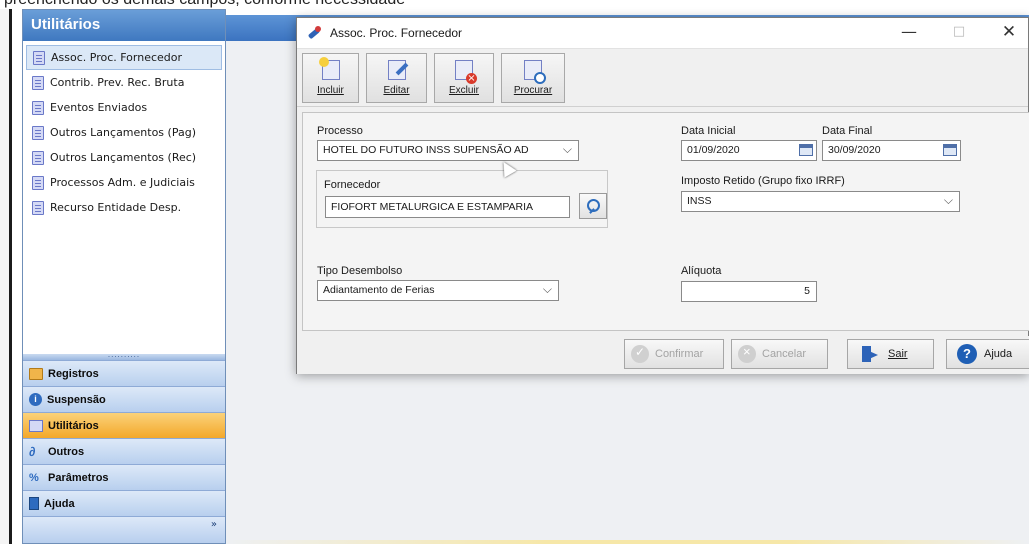 The image size is (1029, 544). I want to click on nav-suspensao: i Suspensão, so click(124, 399).